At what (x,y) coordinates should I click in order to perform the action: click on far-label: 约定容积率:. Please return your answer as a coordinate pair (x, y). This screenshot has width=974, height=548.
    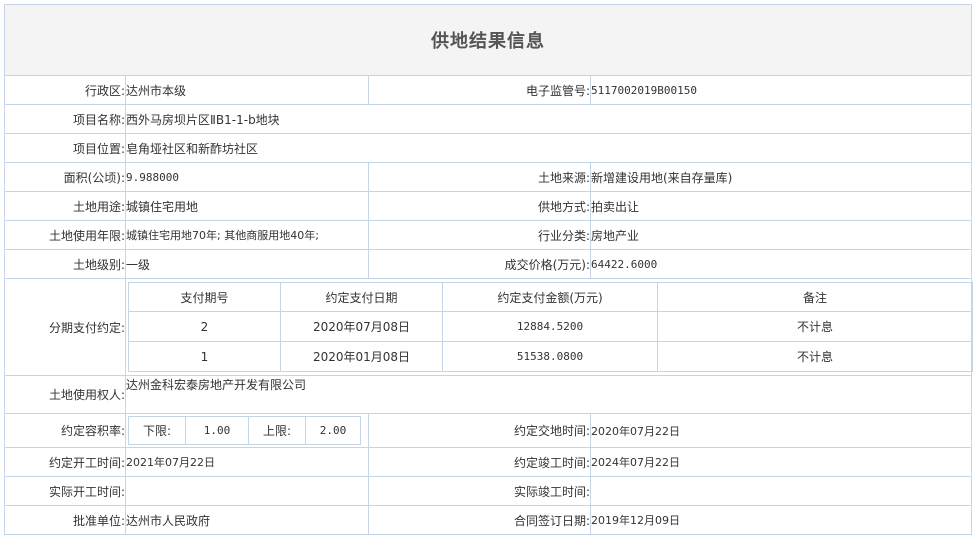
    Looking at the image, I should click on (65, 430).